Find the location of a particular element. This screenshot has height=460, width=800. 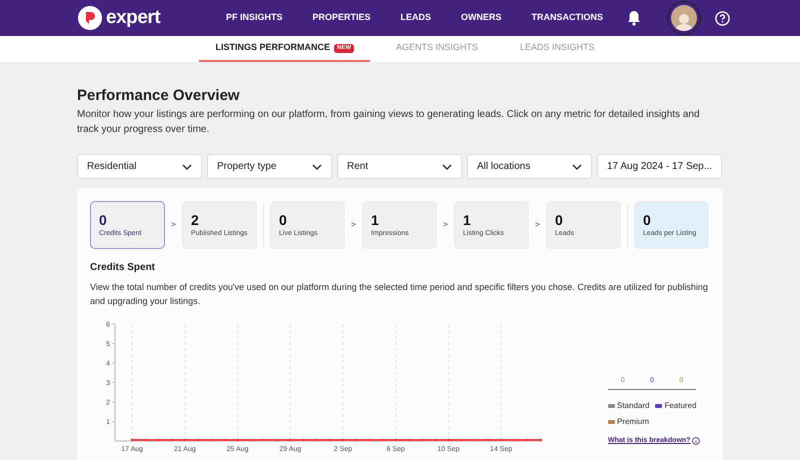

page-title: Performance Overview is located at coordinates (159, 96).